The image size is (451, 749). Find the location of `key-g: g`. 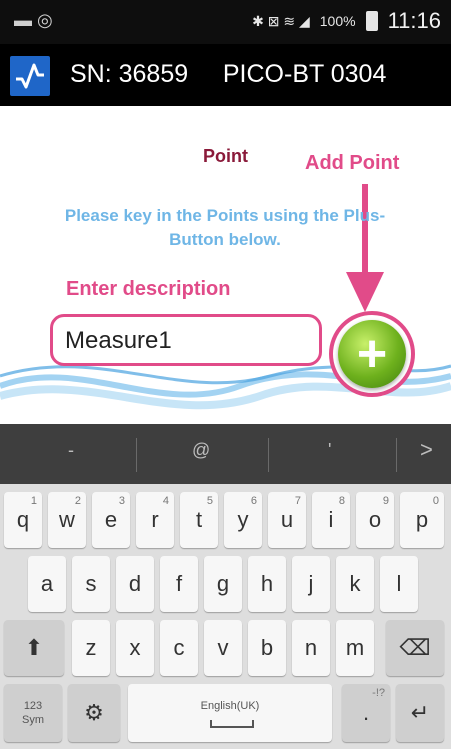

key-g: g is located at coordinates (223, 584).